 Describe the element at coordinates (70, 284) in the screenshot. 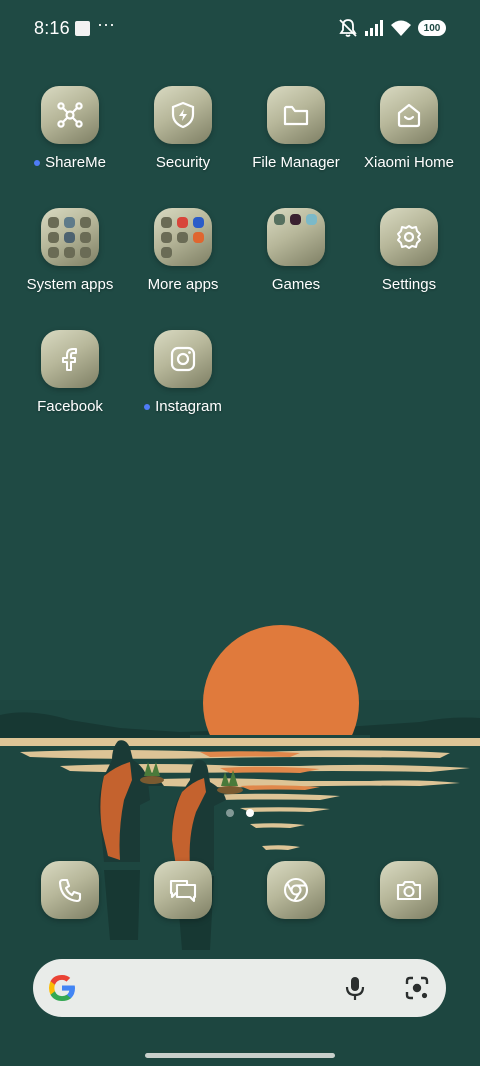

I see `app-label: System apps` at that location.